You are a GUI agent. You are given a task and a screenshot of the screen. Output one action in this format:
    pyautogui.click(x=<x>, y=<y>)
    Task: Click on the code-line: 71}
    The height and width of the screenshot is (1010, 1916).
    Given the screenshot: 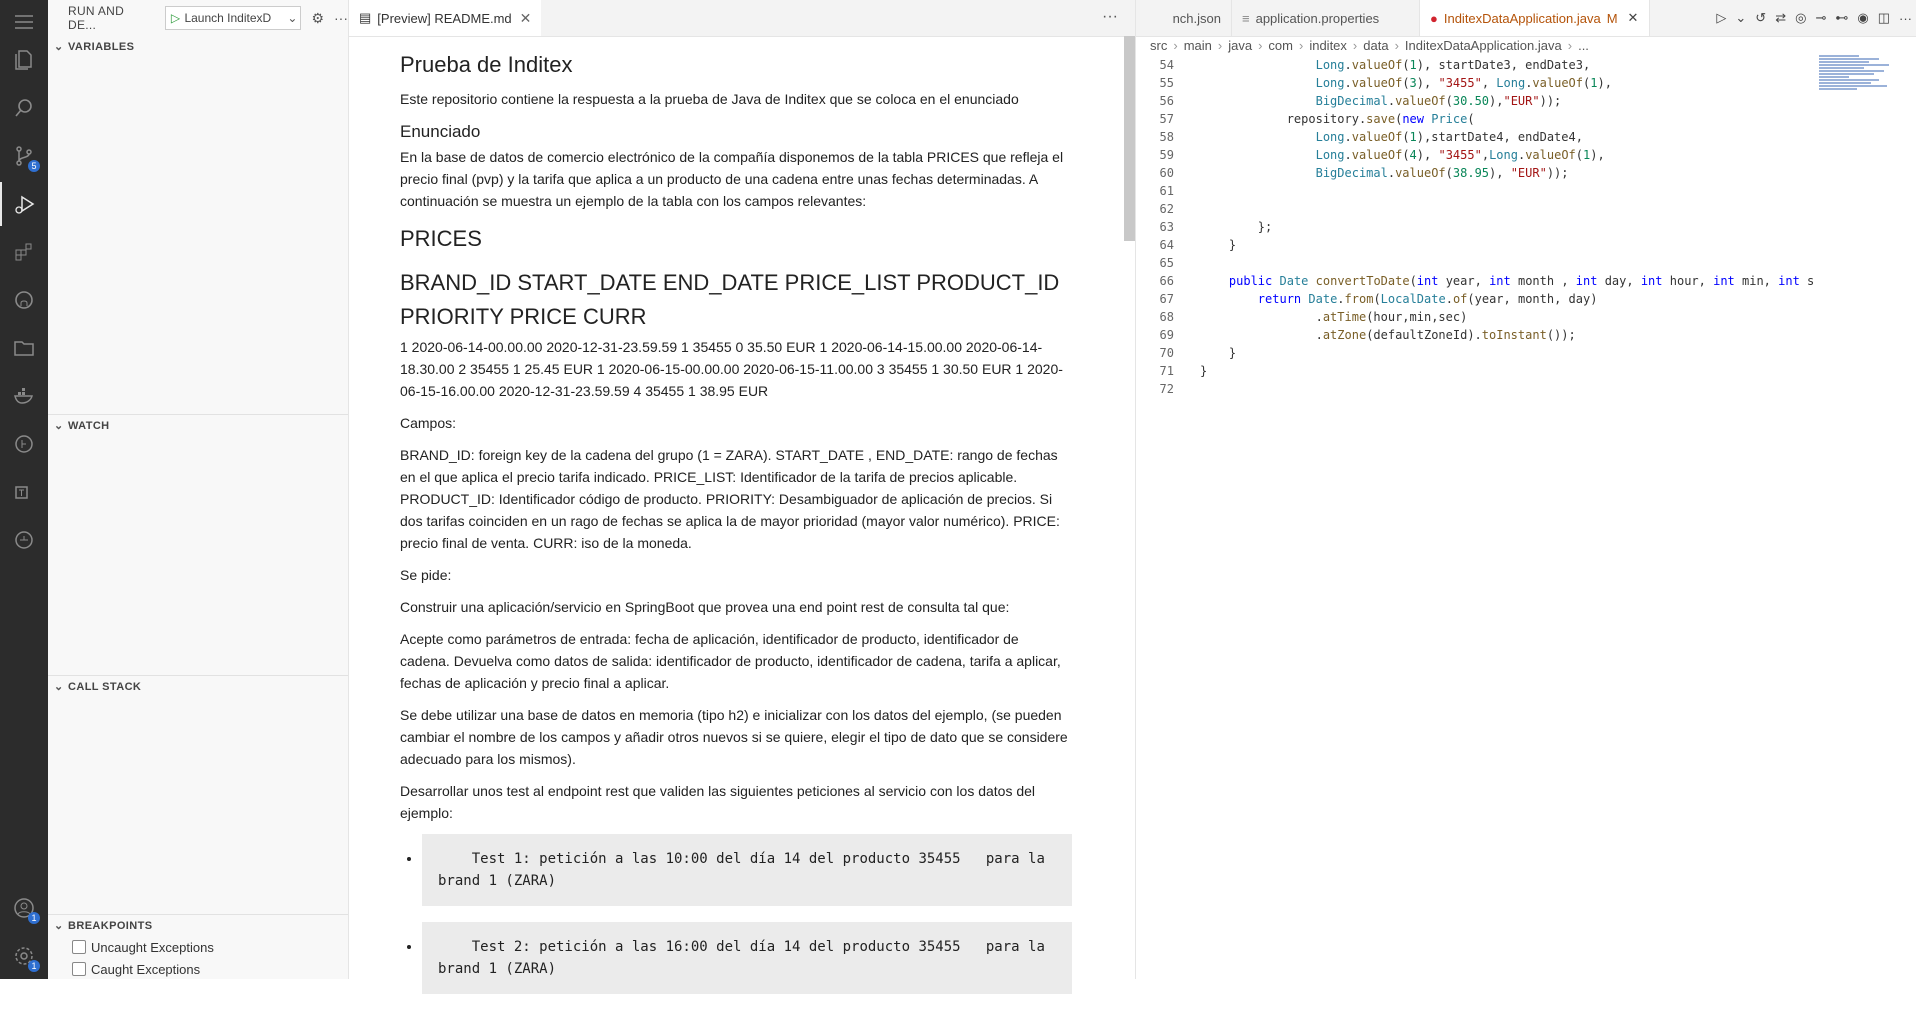 What is the action you would take?
    pyautogui.click(x=1526, y=371)
    